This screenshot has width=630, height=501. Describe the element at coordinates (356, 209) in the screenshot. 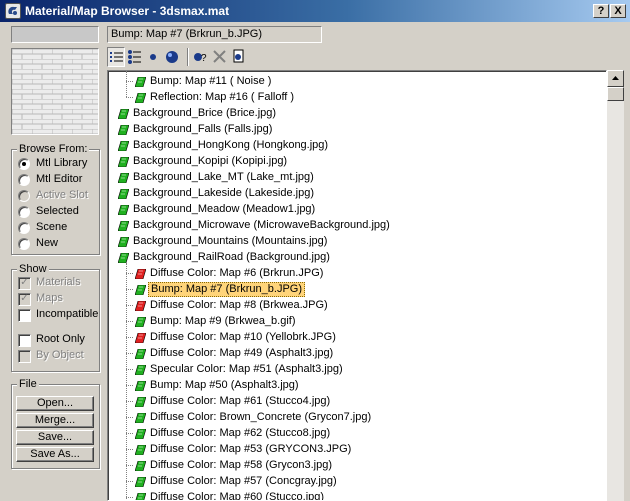

I see `list-item: Background_Meadow (Meadow1.jpg)` at that location.